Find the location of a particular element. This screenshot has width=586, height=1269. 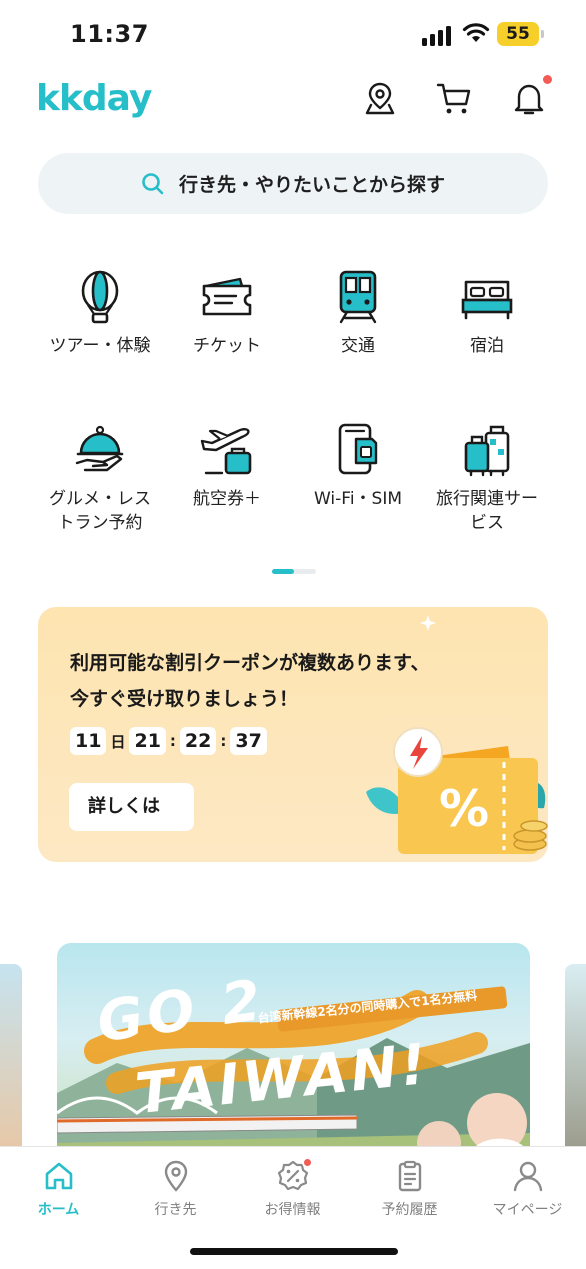

home-indicator is located at coordinates (294, 1251).